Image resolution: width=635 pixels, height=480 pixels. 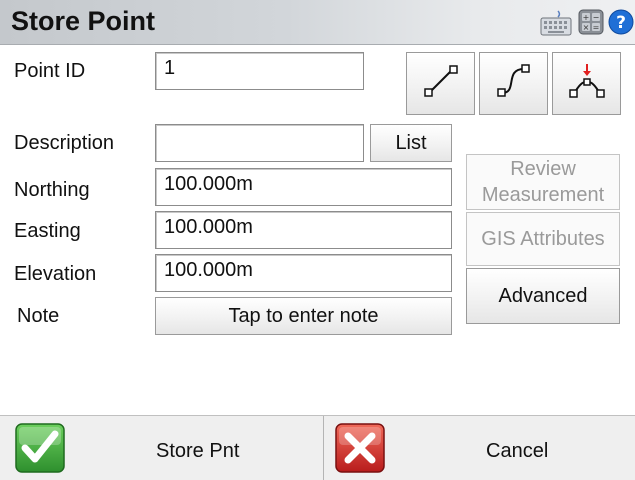 What do you see at coordinates (259, 143) in the screenshot?
I see `description-field` at bounding box center [259, 143].